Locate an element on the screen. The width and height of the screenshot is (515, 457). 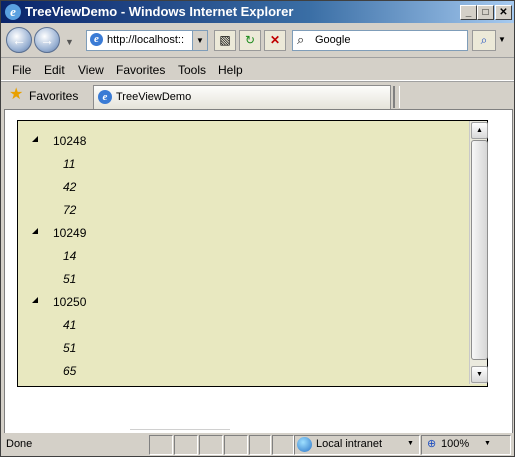
window-title: TreeViewDemo - Windows Internet Explorer is located at coordinates (159, 11).